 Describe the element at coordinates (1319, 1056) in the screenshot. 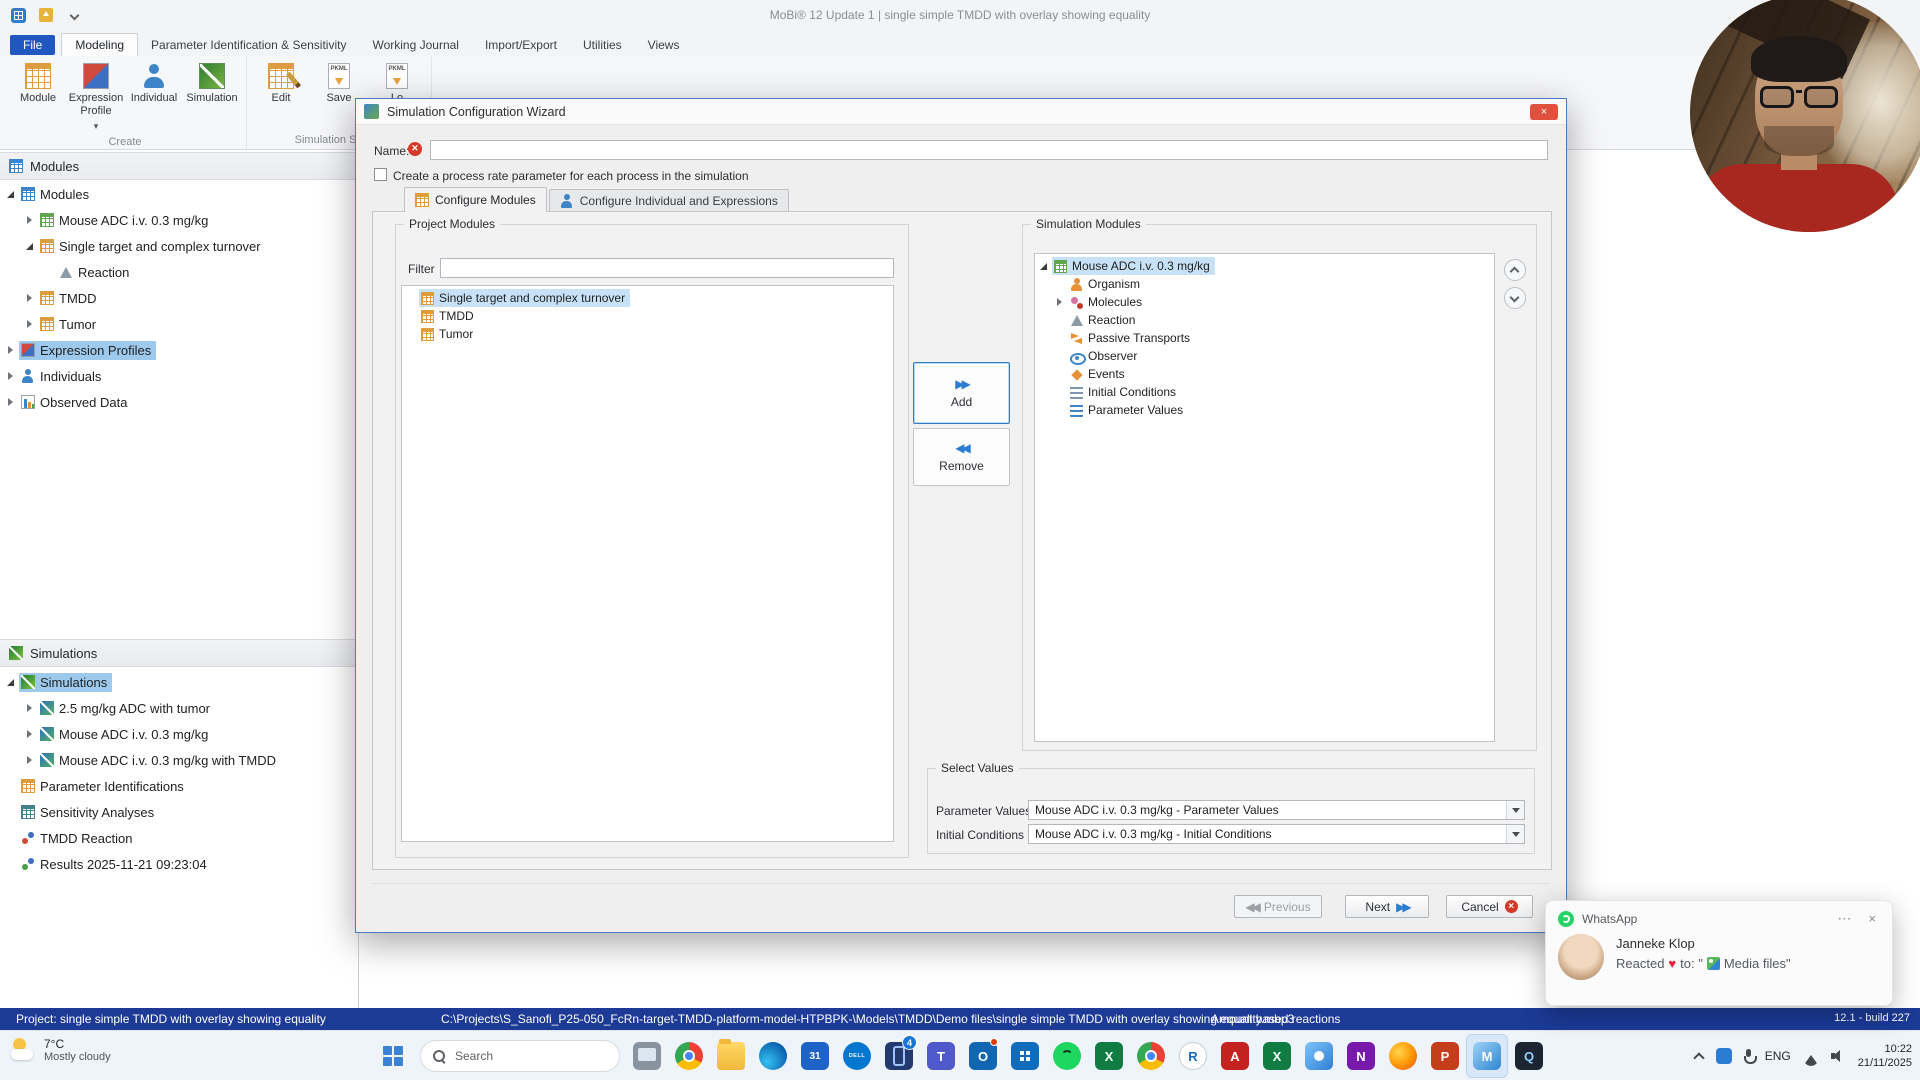

I see `taskbar-photos` at that location.